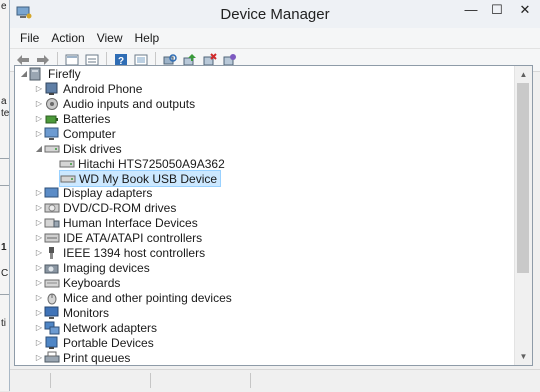 The height and width of the screenshot is (392, 540). Describe the element at coordinates (110, 327) in the screenshot. I see `tree-item-label: Network adapters` at that location.